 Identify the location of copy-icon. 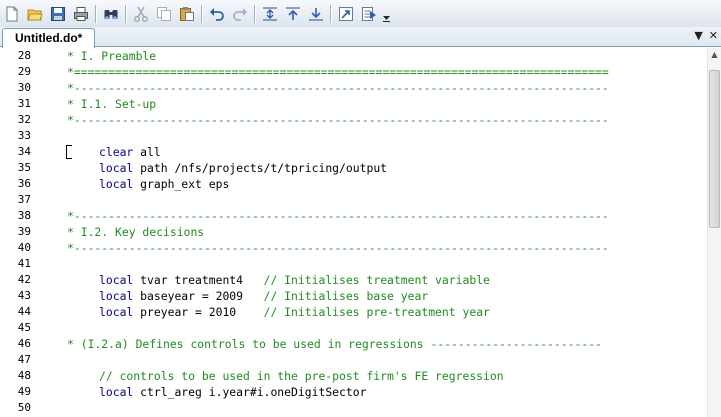
(163, 13).